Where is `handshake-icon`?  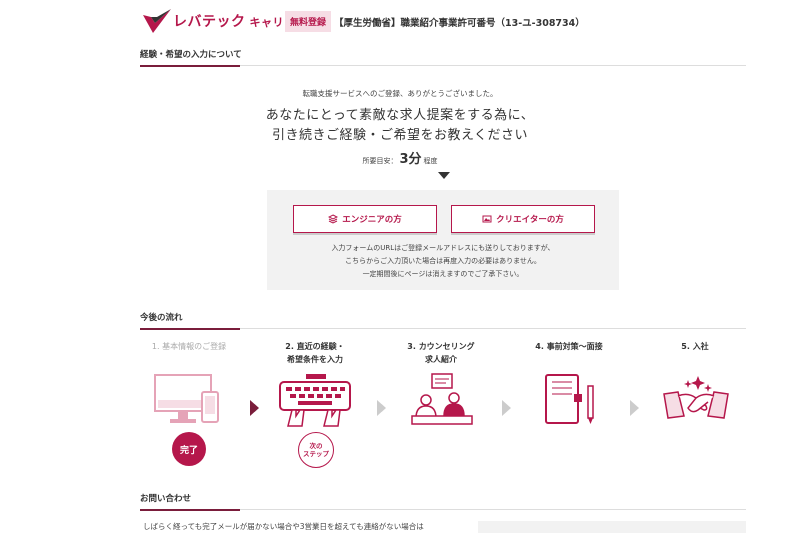 handshake-icon is located at coordinates (696, 397).